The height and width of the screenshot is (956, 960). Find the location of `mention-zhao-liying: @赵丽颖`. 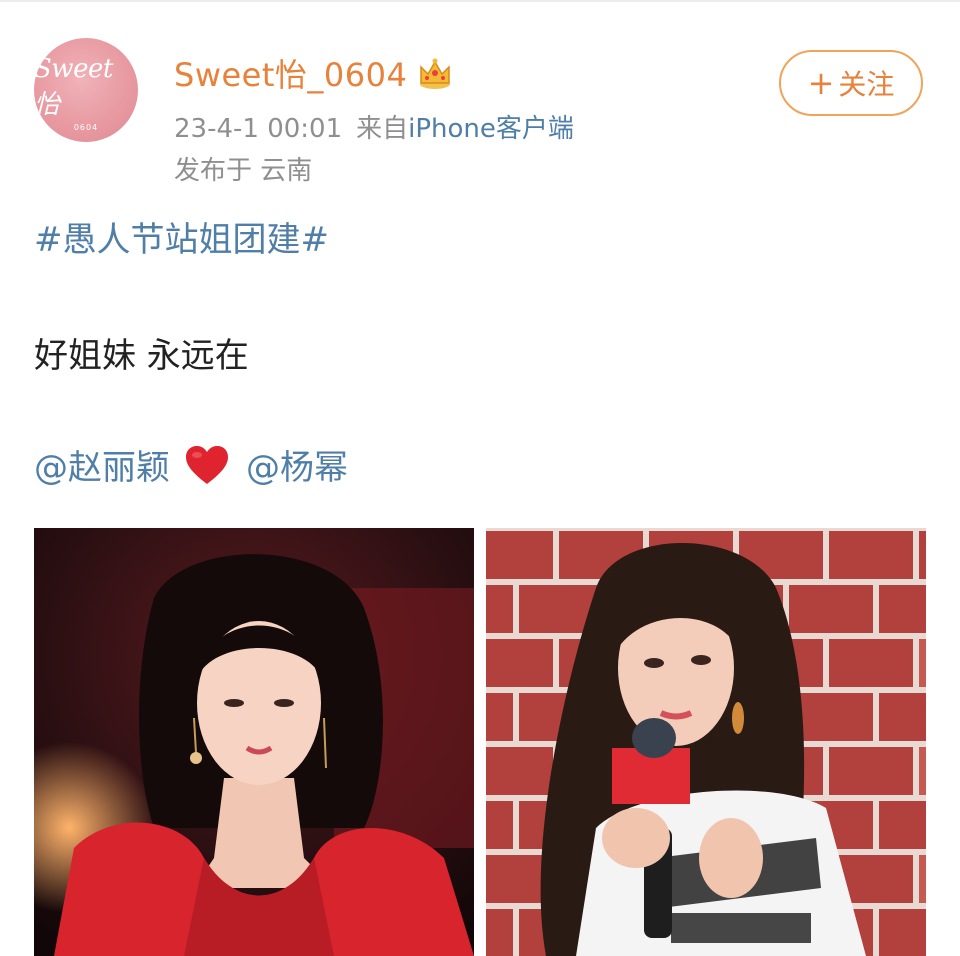

mention-zhao-liying: @赵丽颖 is located at coordinates (102, 464).